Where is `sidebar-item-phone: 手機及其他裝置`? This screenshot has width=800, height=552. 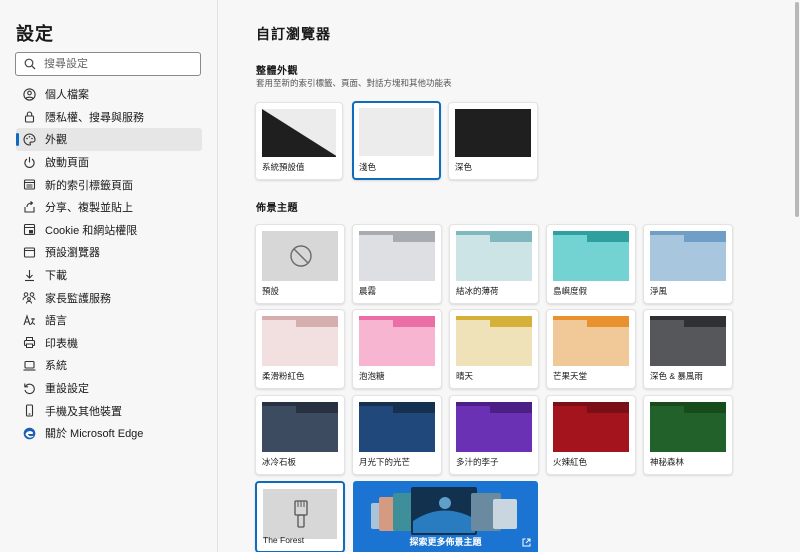 sidebar-item-phone: 手機及其他裝置 is located at coordinates (109, 410).